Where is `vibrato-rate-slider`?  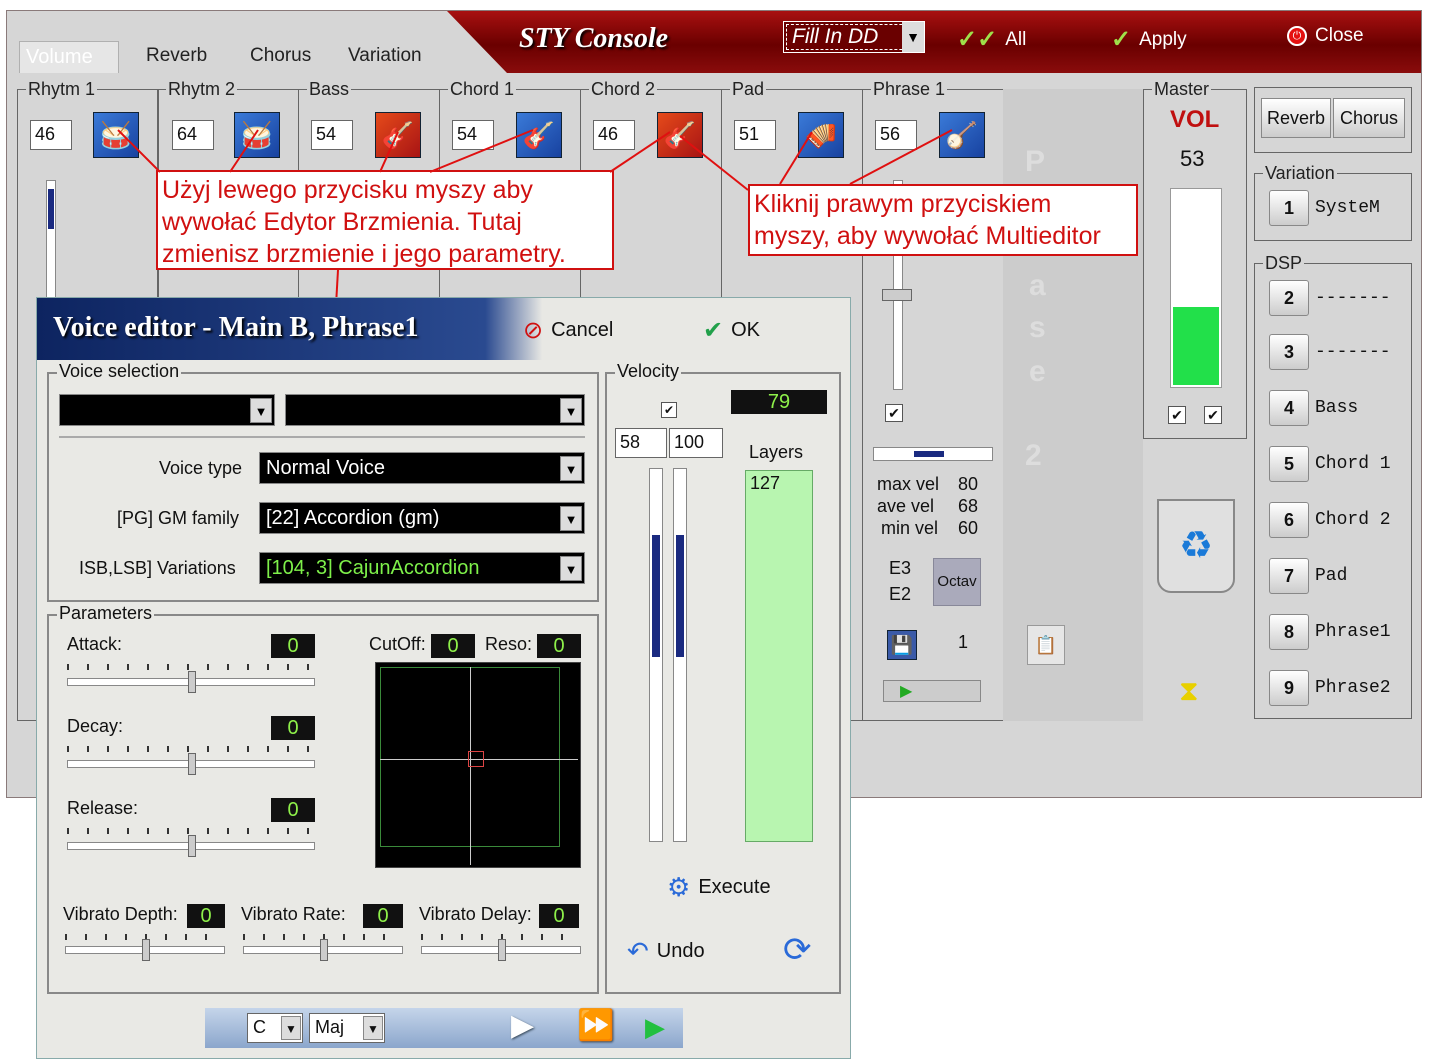
vibrato-rate-slider is located at coordinates (323, 950).